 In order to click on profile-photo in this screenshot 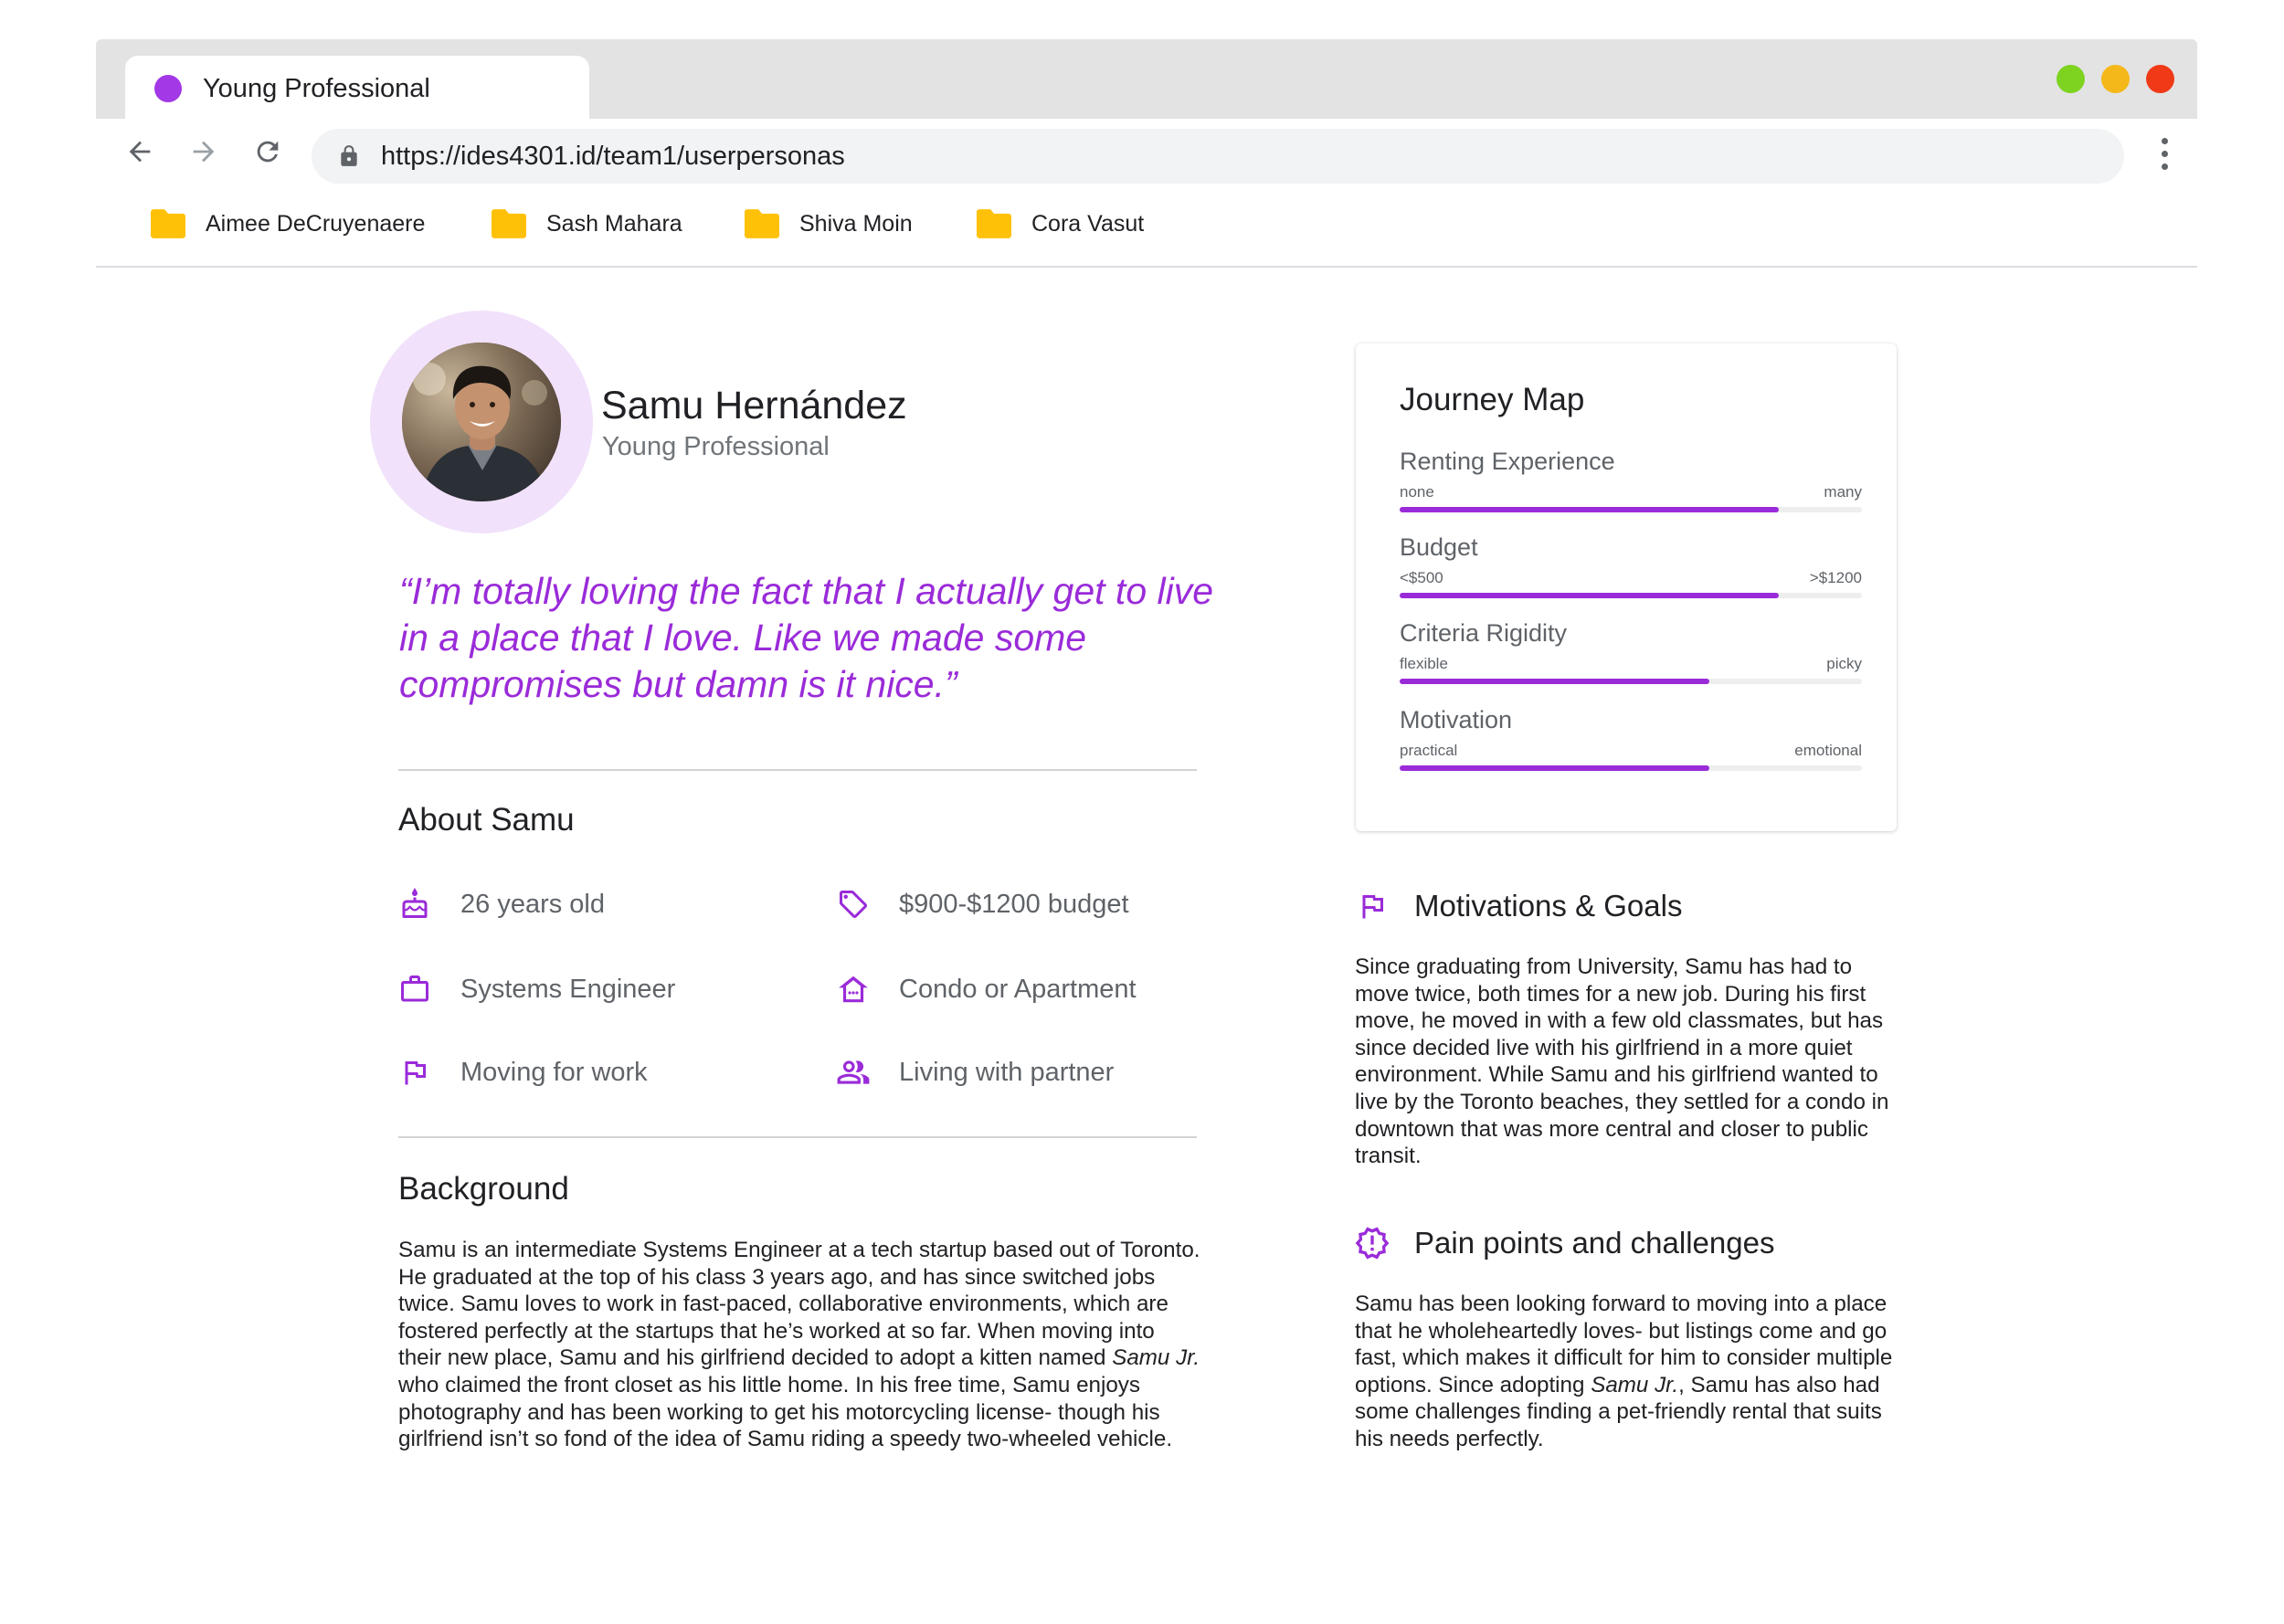, I will do `click(481, 422)`.